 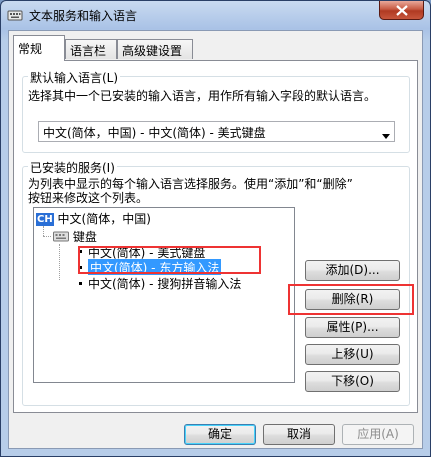 What do you see at coordinates (386, 135) in the screenshot?
I see `chevron-down-icon` at bounding box center [386, 135].